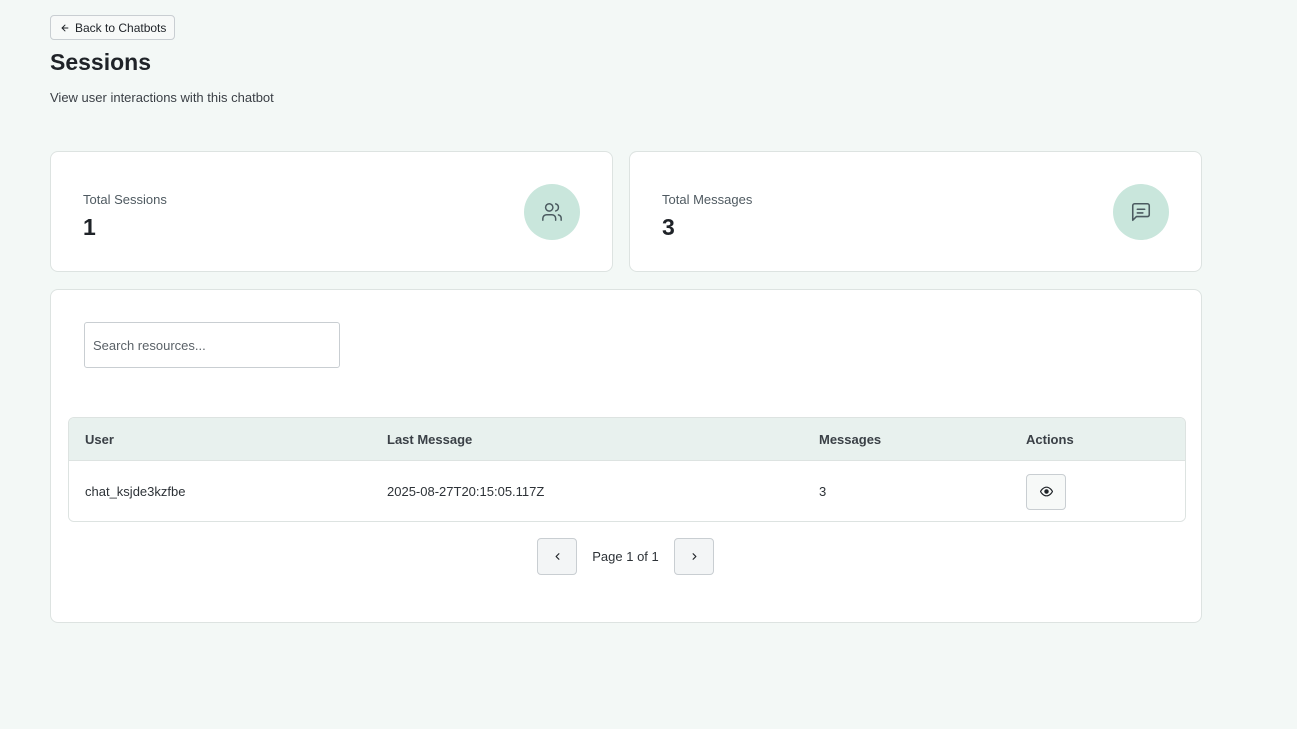 The image size is (1297, 729). Describe the element at coordinates (125, 199) in the screenshot. I see `total-sessions-label: Total Sessions` at that location.